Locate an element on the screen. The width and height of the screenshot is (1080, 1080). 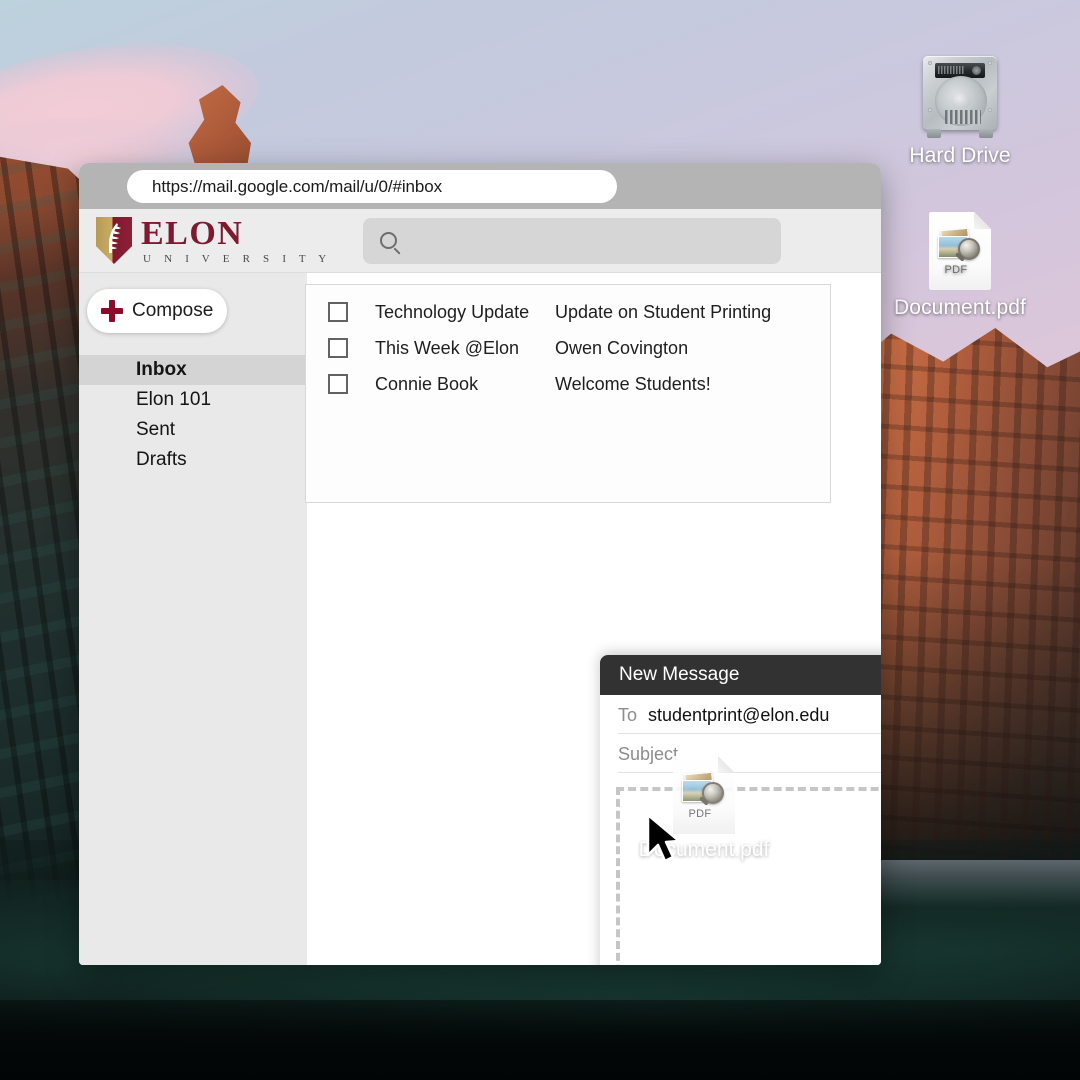
sidebar-item-label: Sent is located at coordinates (156, 429).